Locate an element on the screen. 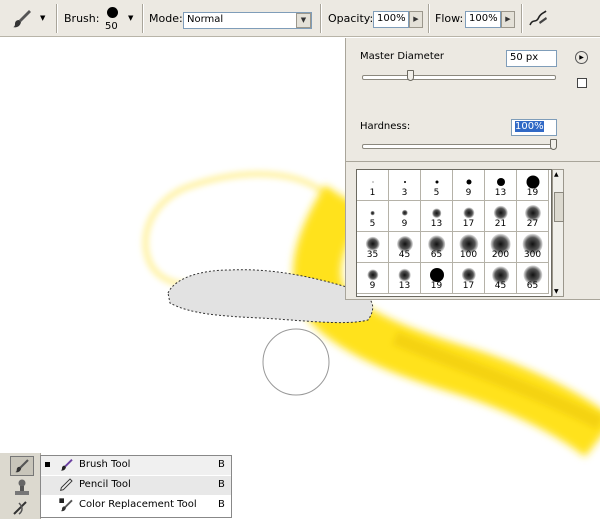 Image resolution: width=600 pixels, height=519 pixels. brush-preset-cell: 1 is located at coordinates (373, 185).